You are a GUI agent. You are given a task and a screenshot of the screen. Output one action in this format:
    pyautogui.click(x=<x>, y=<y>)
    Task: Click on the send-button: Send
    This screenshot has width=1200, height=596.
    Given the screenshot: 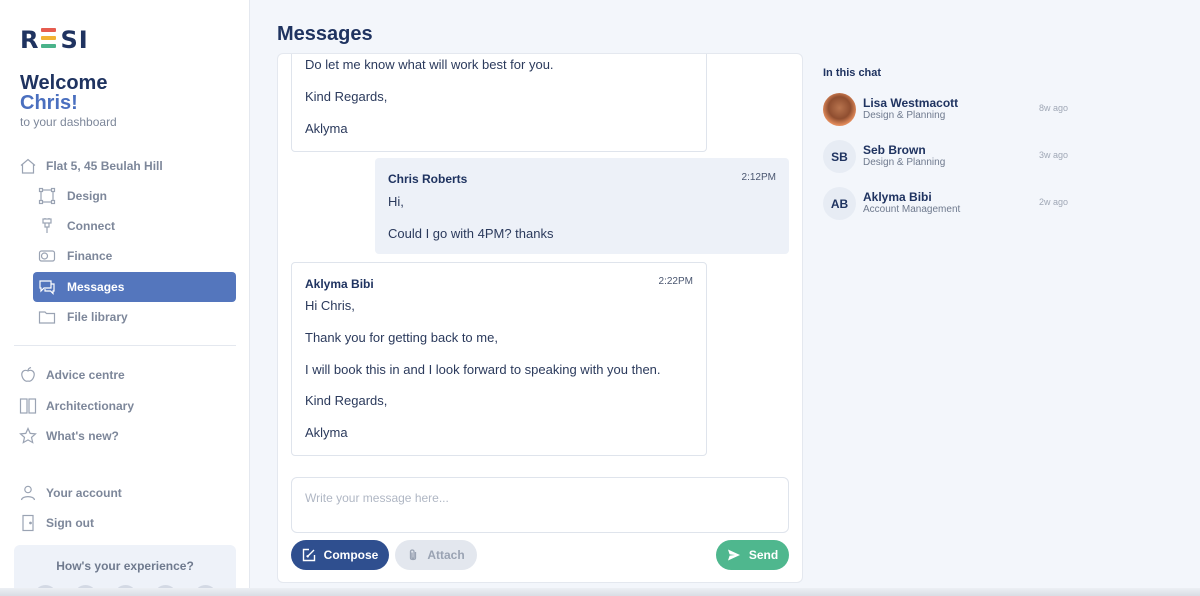 What is the action you would take?
    pyautogui.click(x=752, y=555)
    